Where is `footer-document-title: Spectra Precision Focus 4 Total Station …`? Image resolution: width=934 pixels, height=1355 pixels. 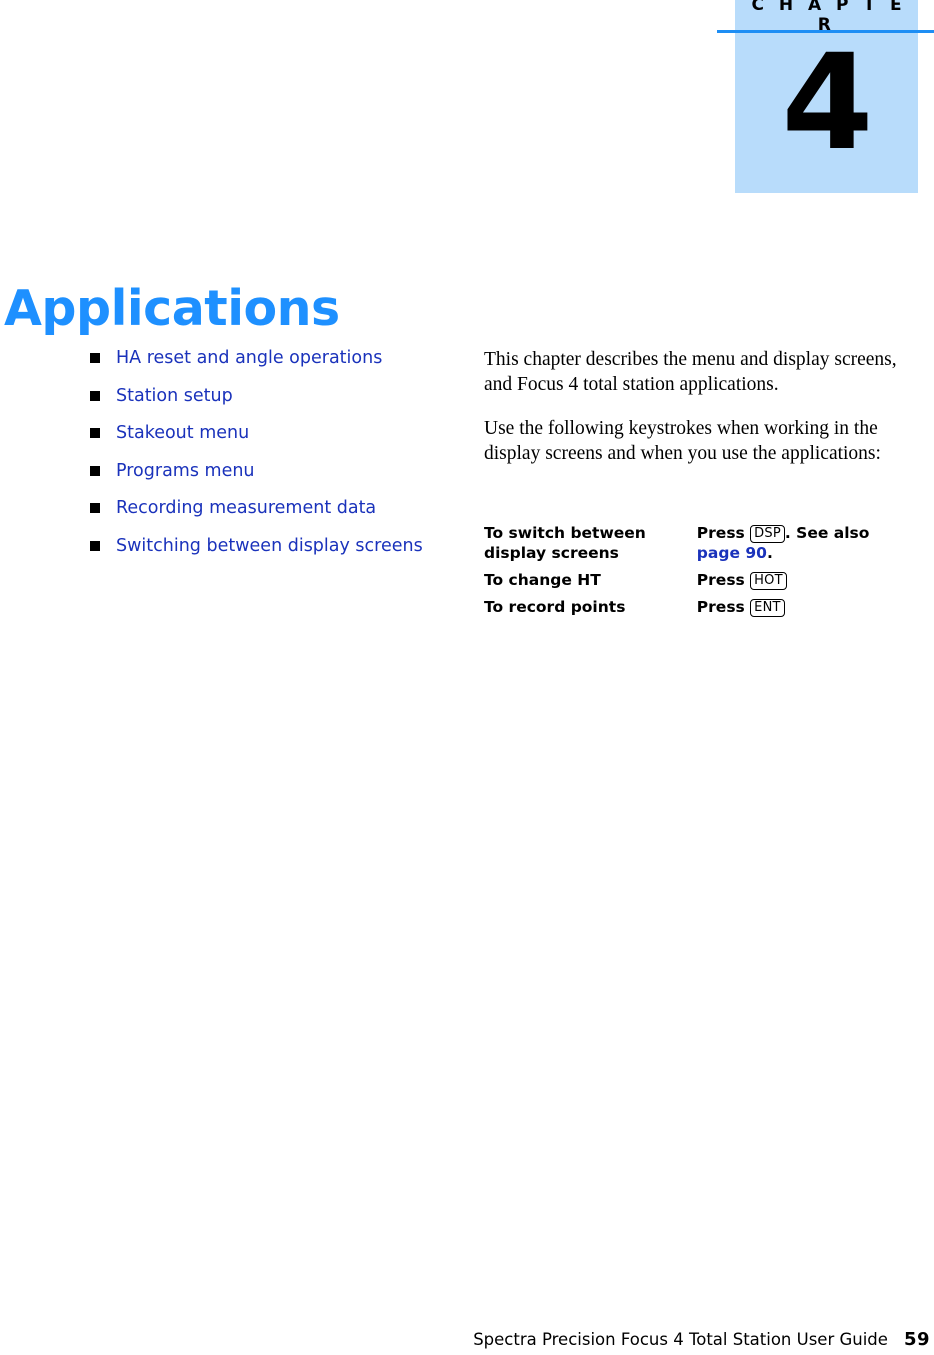 footer-document-title: Spectra Precision Focus 4 Total Station … is located at coordinates (680, 1339).